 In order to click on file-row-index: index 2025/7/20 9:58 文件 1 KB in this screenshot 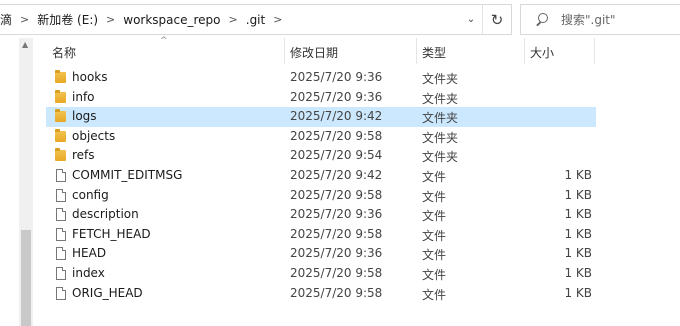, I will do `click(321, 274)`.